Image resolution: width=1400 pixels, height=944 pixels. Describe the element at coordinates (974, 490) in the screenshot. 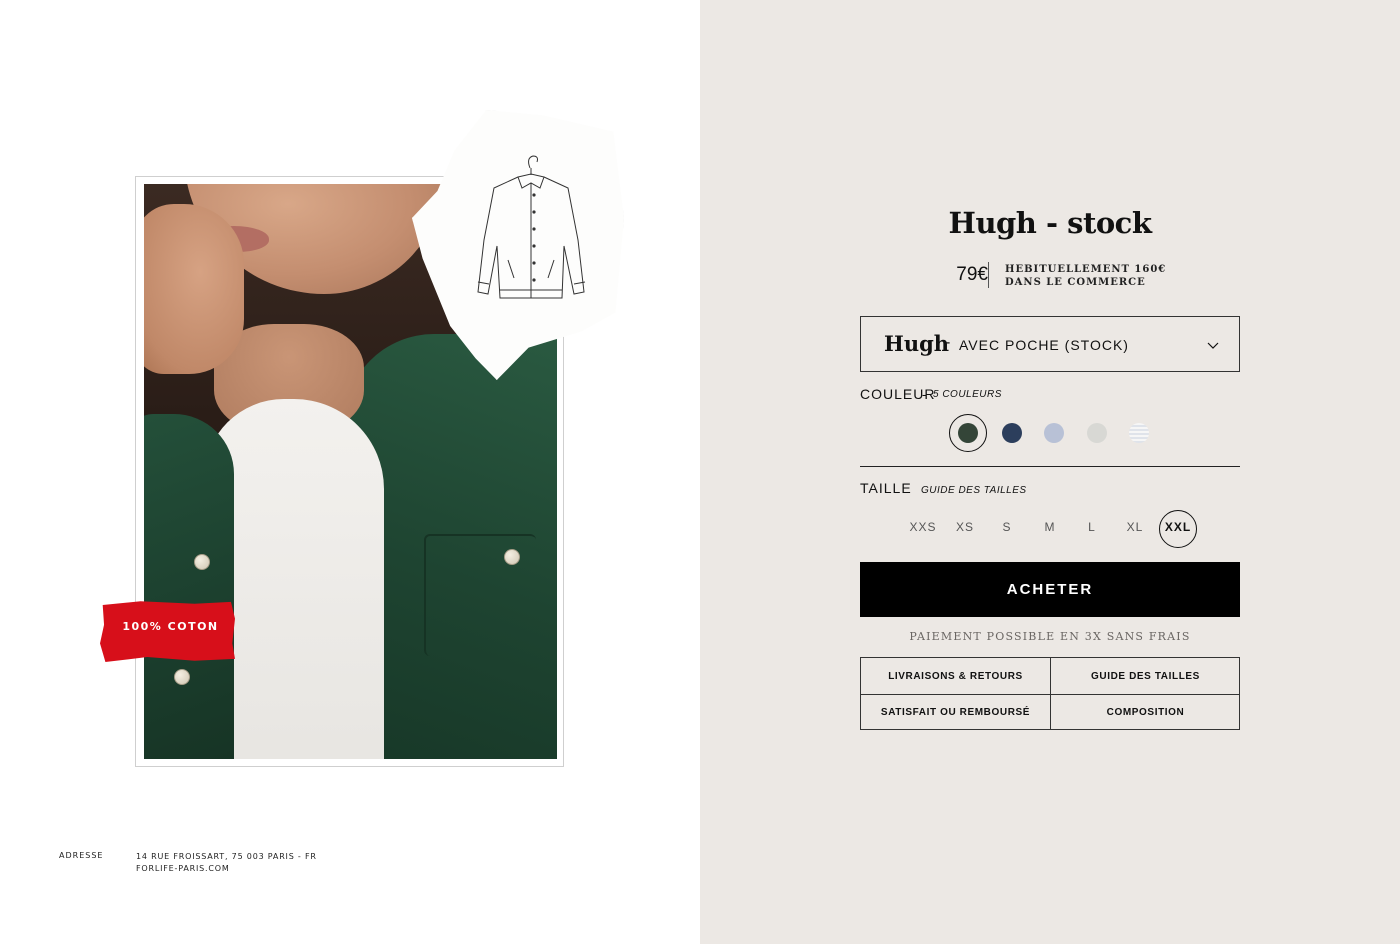

I see `size-guide-link: GUIDE DES TAILLES` at that location.